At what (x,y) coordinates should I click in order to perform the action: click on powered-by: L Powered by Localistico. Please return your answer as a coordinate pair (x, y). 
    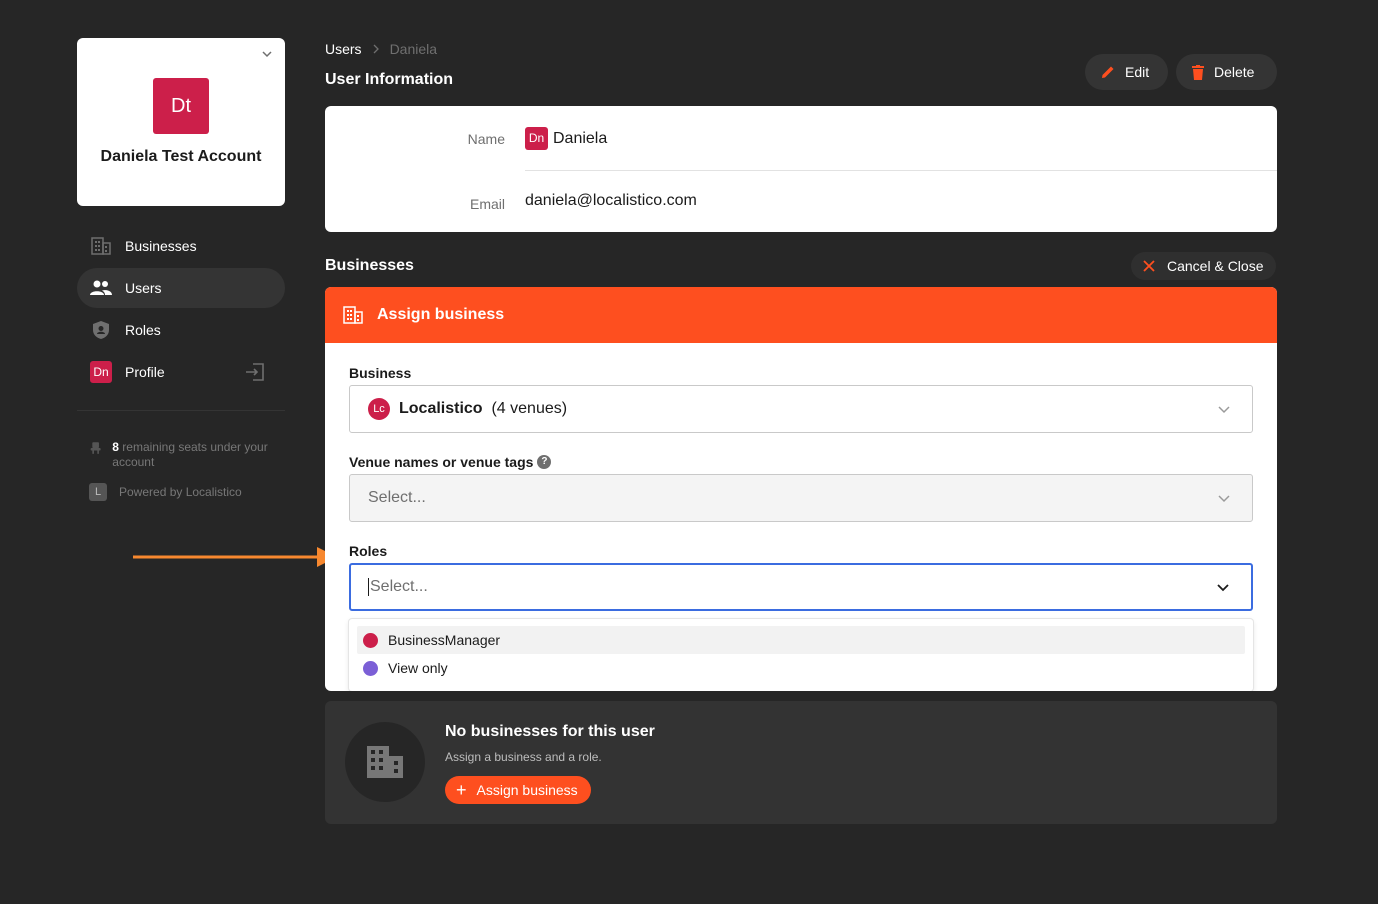
    Looking at the image, I should click on (165, 492).